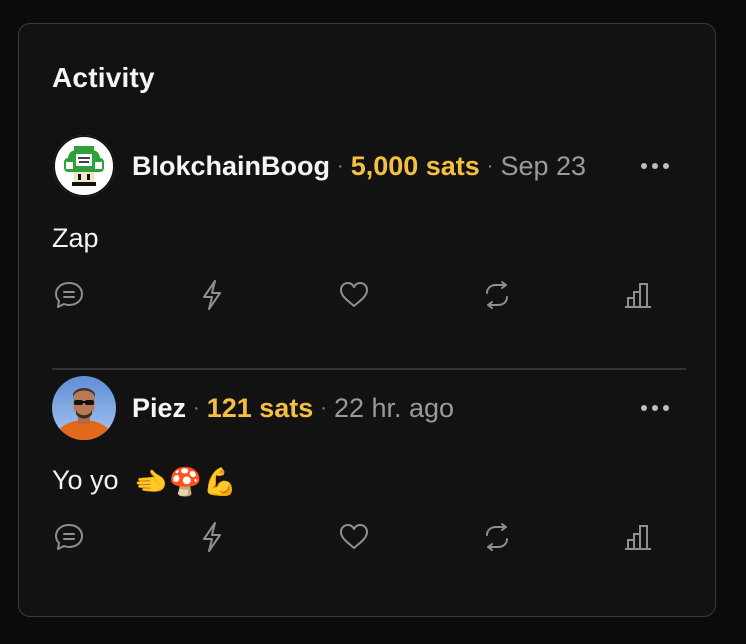 This screenshot has height=644, width=746. I want to click on author-name: BlokchainBoog, so click(231, 166).